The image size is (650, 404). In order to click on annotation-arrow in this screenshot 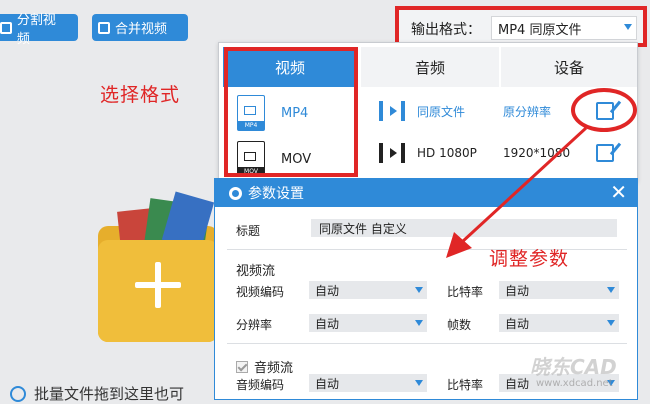, I will do `click(517, 192)`.